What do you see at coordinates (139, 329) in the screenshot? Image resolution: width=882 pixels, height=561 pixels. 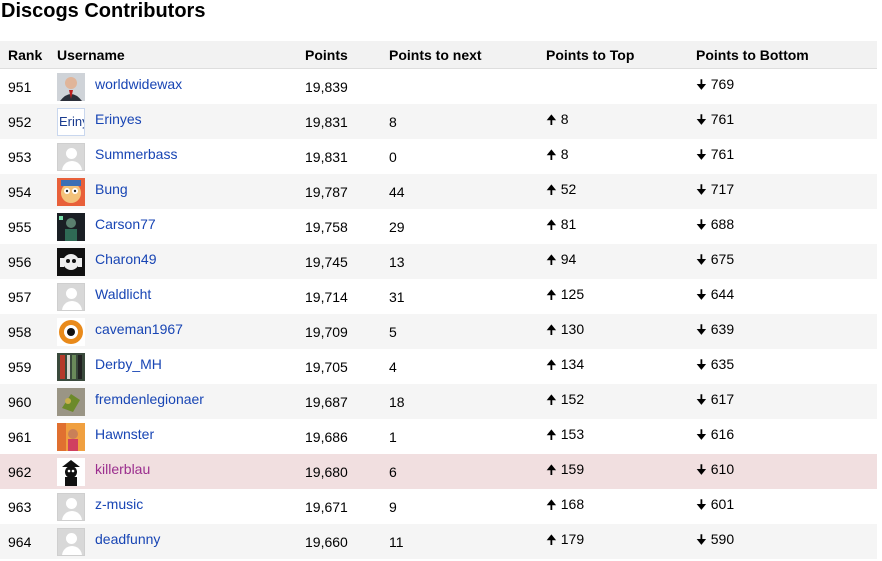 I see `username-link: caveman1967` at bounding box center [139, 329].